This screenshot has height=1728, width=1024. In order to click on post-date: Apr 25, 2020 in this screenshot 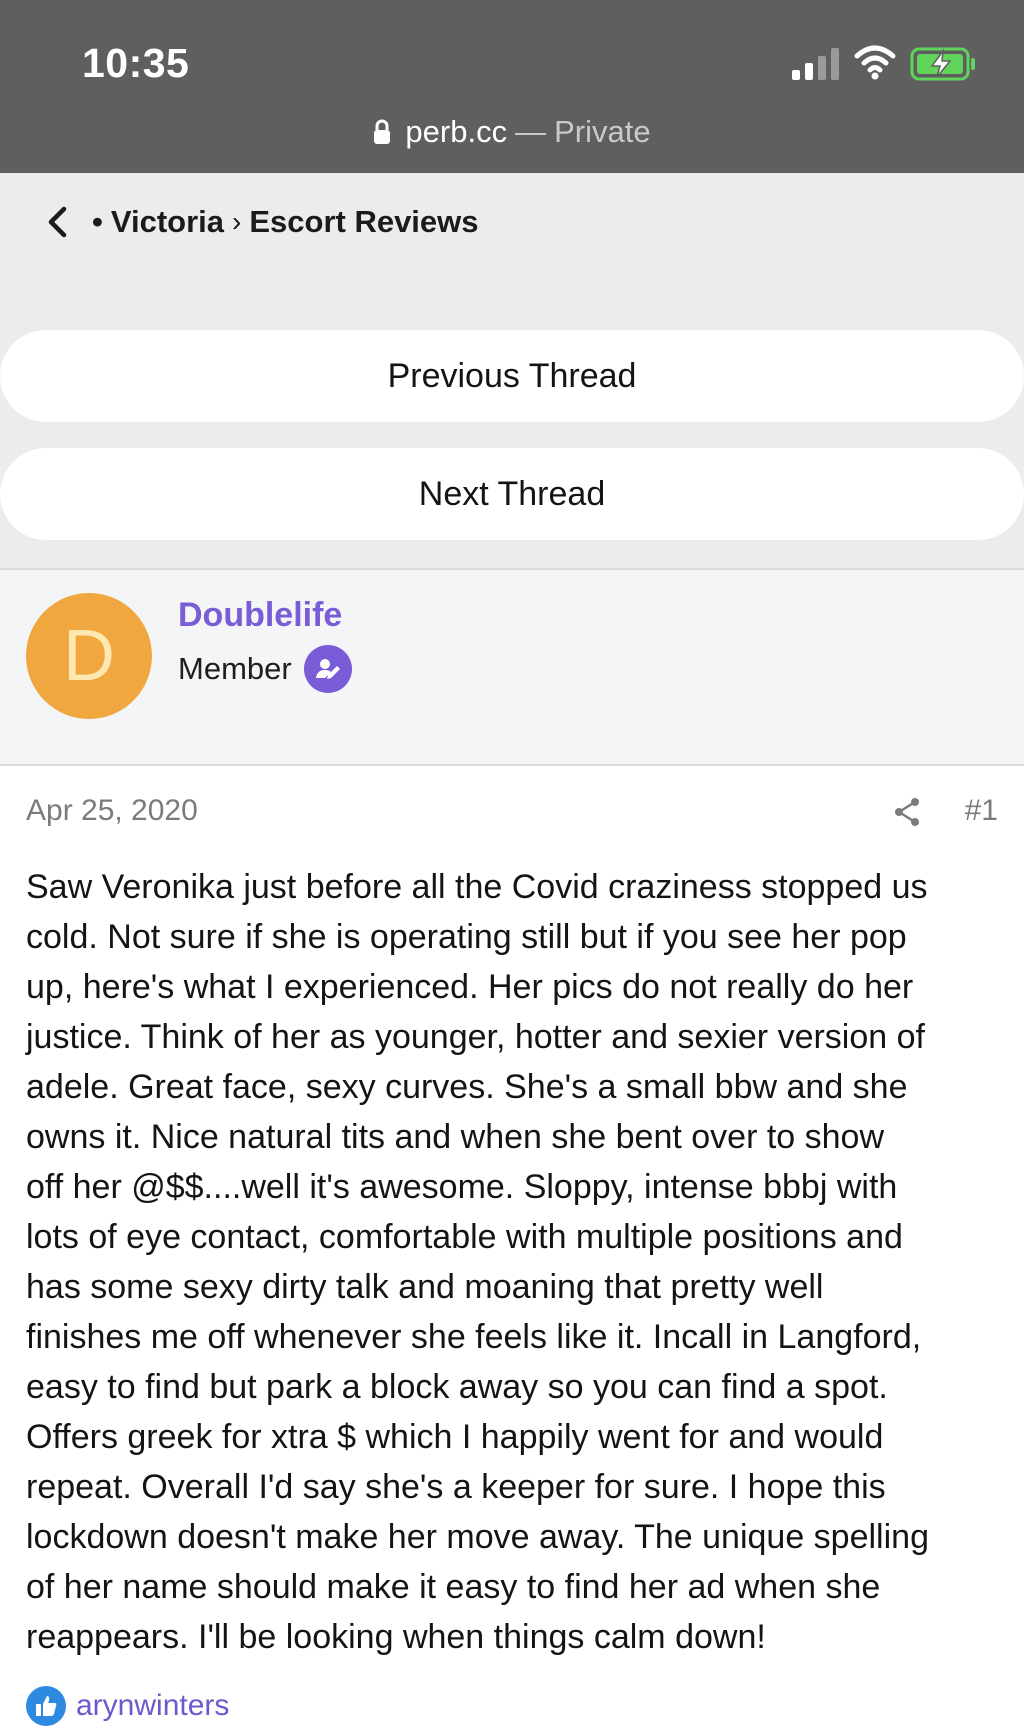, I will do `click(112, 811)`.